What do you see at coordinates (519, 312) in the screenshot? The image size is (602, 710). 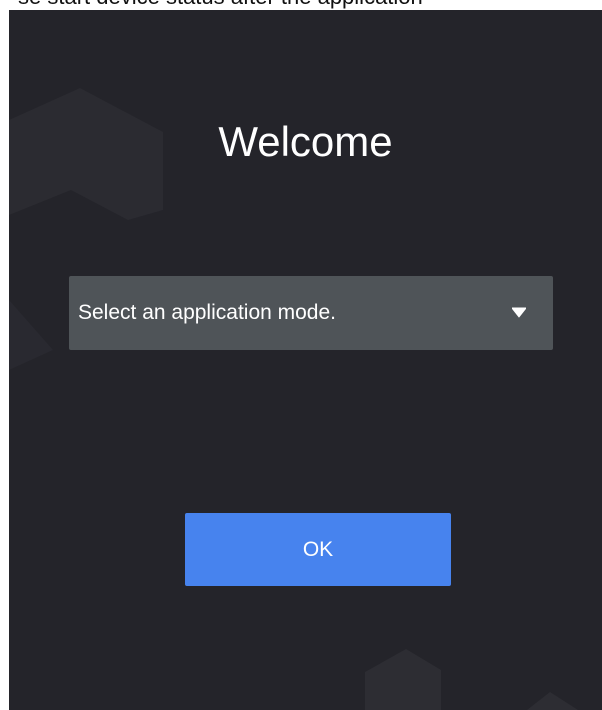 I see `chevron-down-icon` at bounding box center [519, 312].